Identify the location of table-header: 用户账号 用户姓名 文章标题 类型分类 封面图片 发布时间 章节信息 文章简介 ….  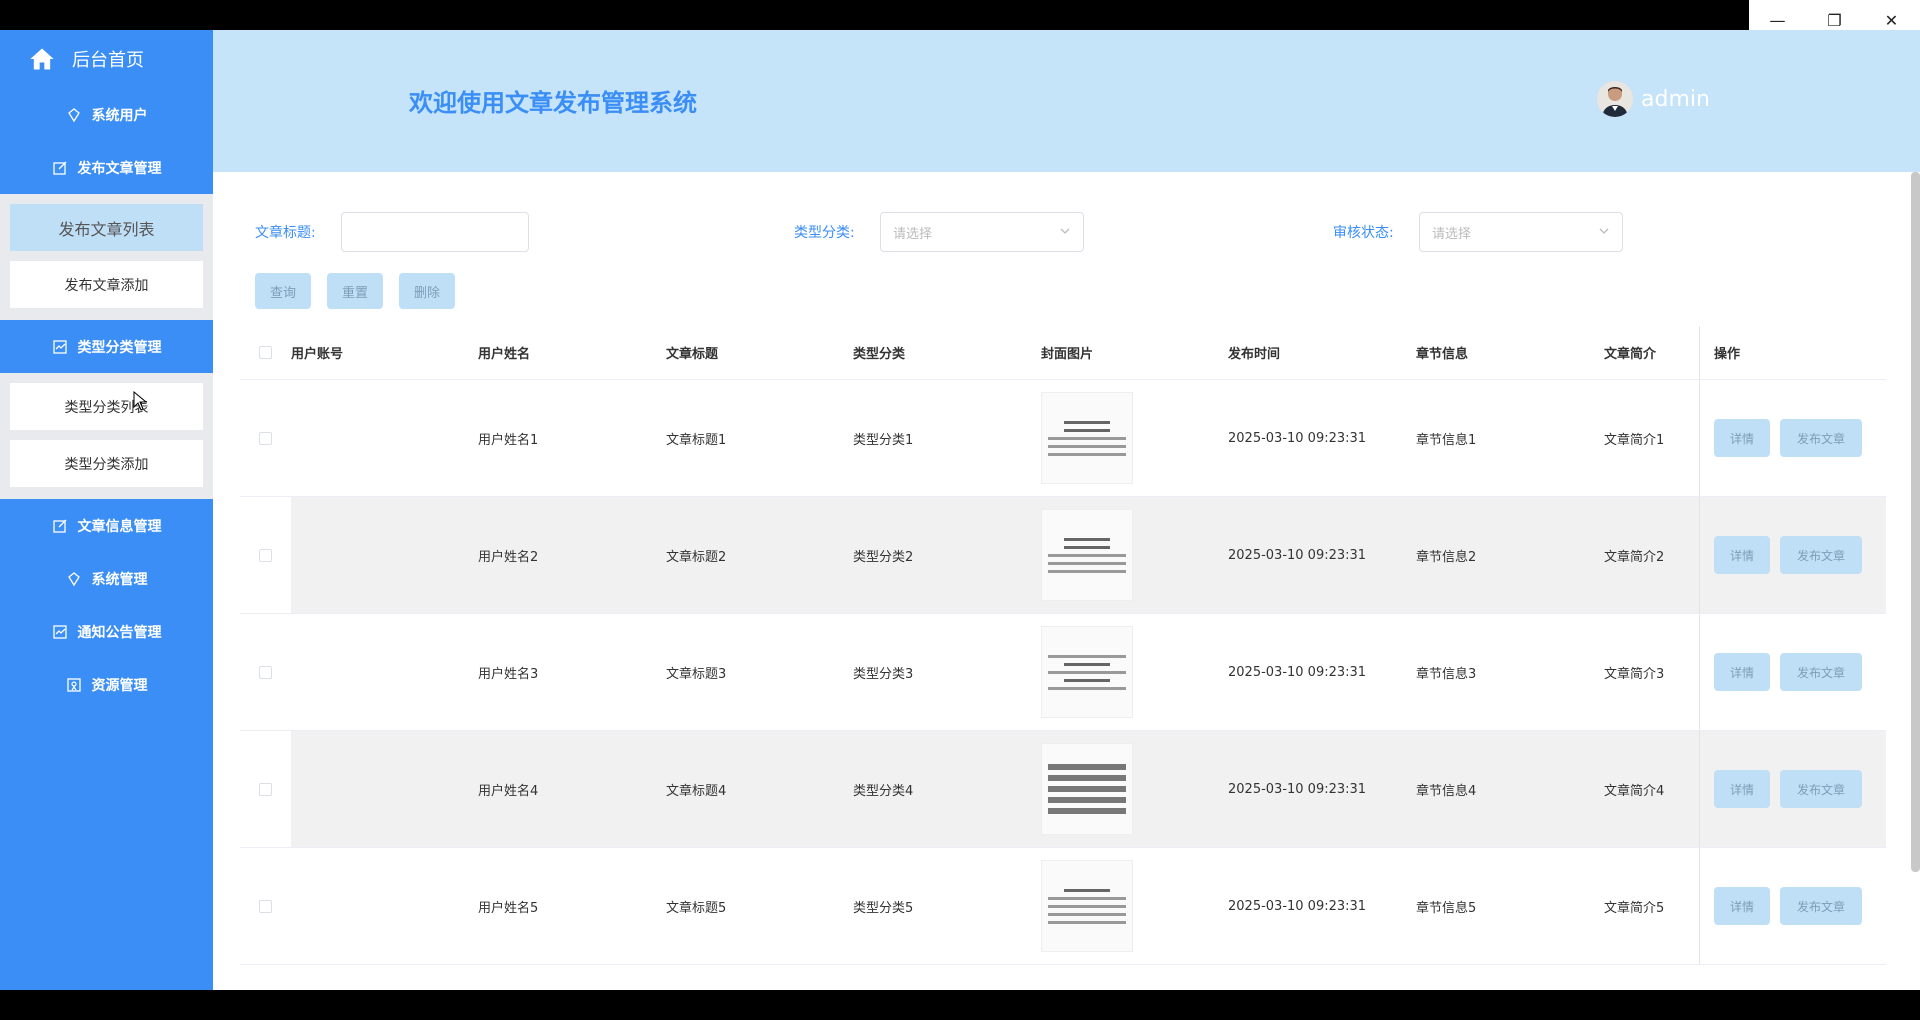
(1063, 353).